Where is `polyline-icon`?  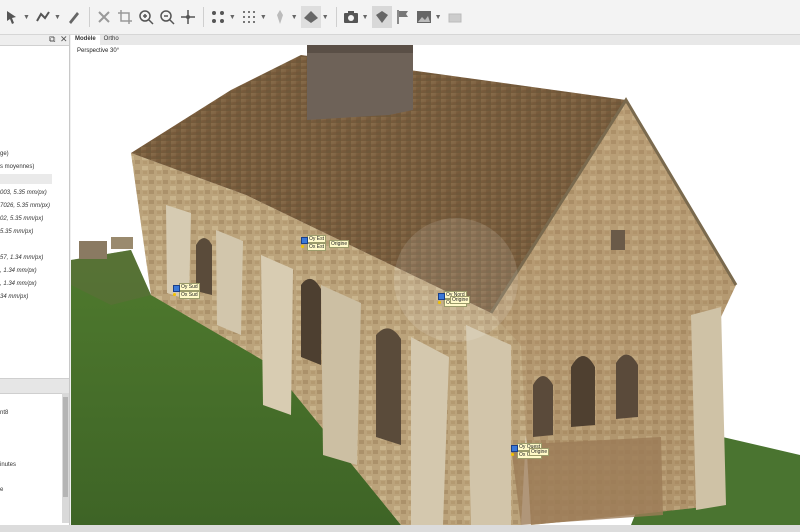
polyline-icon is located at coordinates (43, 17).